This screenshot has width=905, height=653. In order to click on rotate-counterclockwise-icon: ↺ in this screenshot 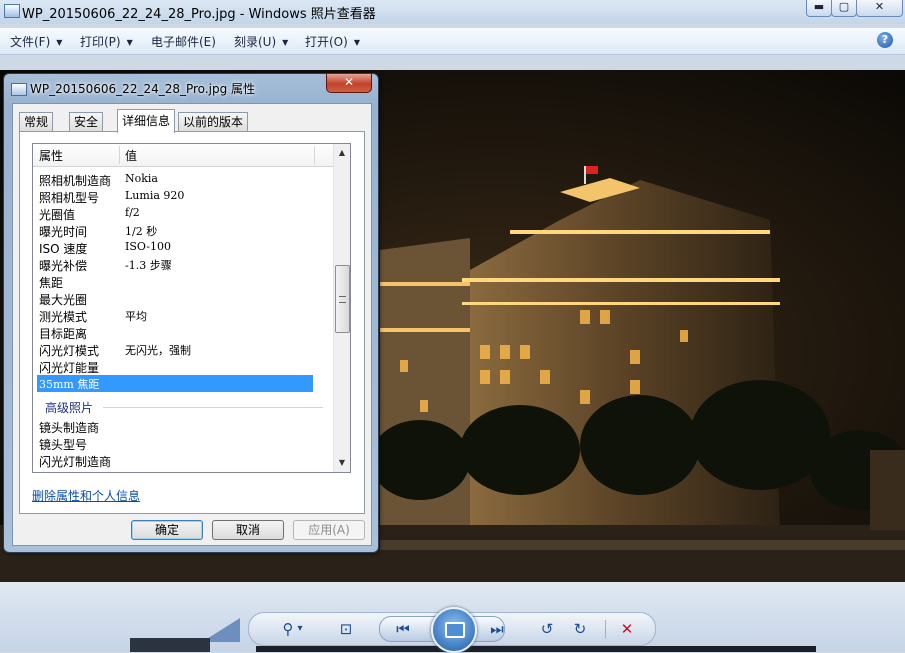, I will do `click(547, 629)`.